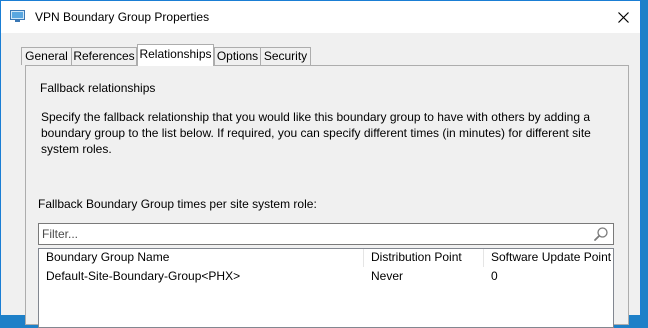  What do you see at coordinates (46, 56) in the screenshot?
I see `tab-general: General` at bounding box center [46, 56].